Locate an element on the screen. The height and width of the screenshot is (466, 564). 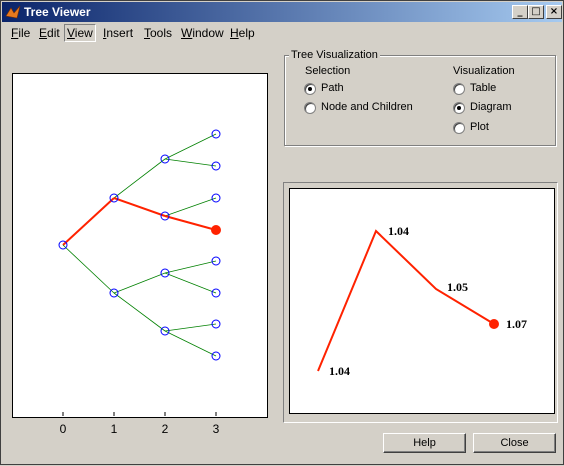
path-line is located at coordinates (406, 300).